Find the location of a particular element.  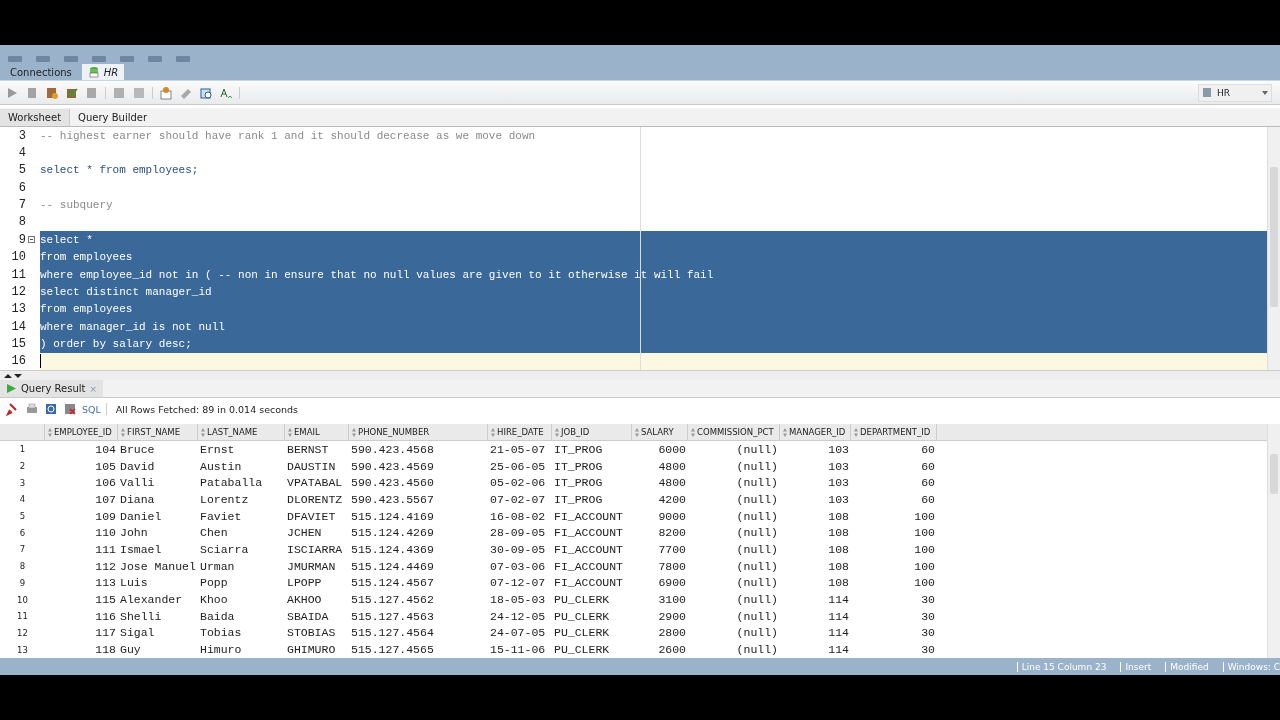

table-cell-text: JCHEN is located at coordinates (304, 533).